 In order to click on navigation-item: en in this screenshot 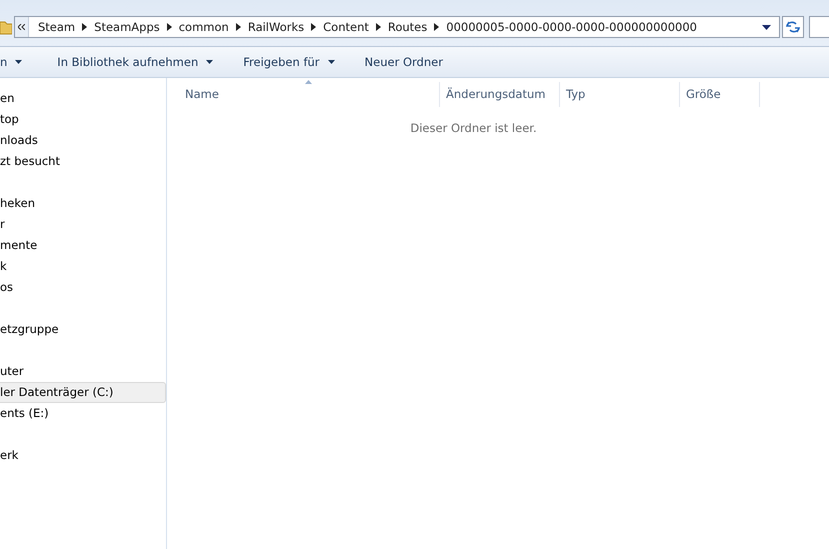, I will do `click(83, 98)`.